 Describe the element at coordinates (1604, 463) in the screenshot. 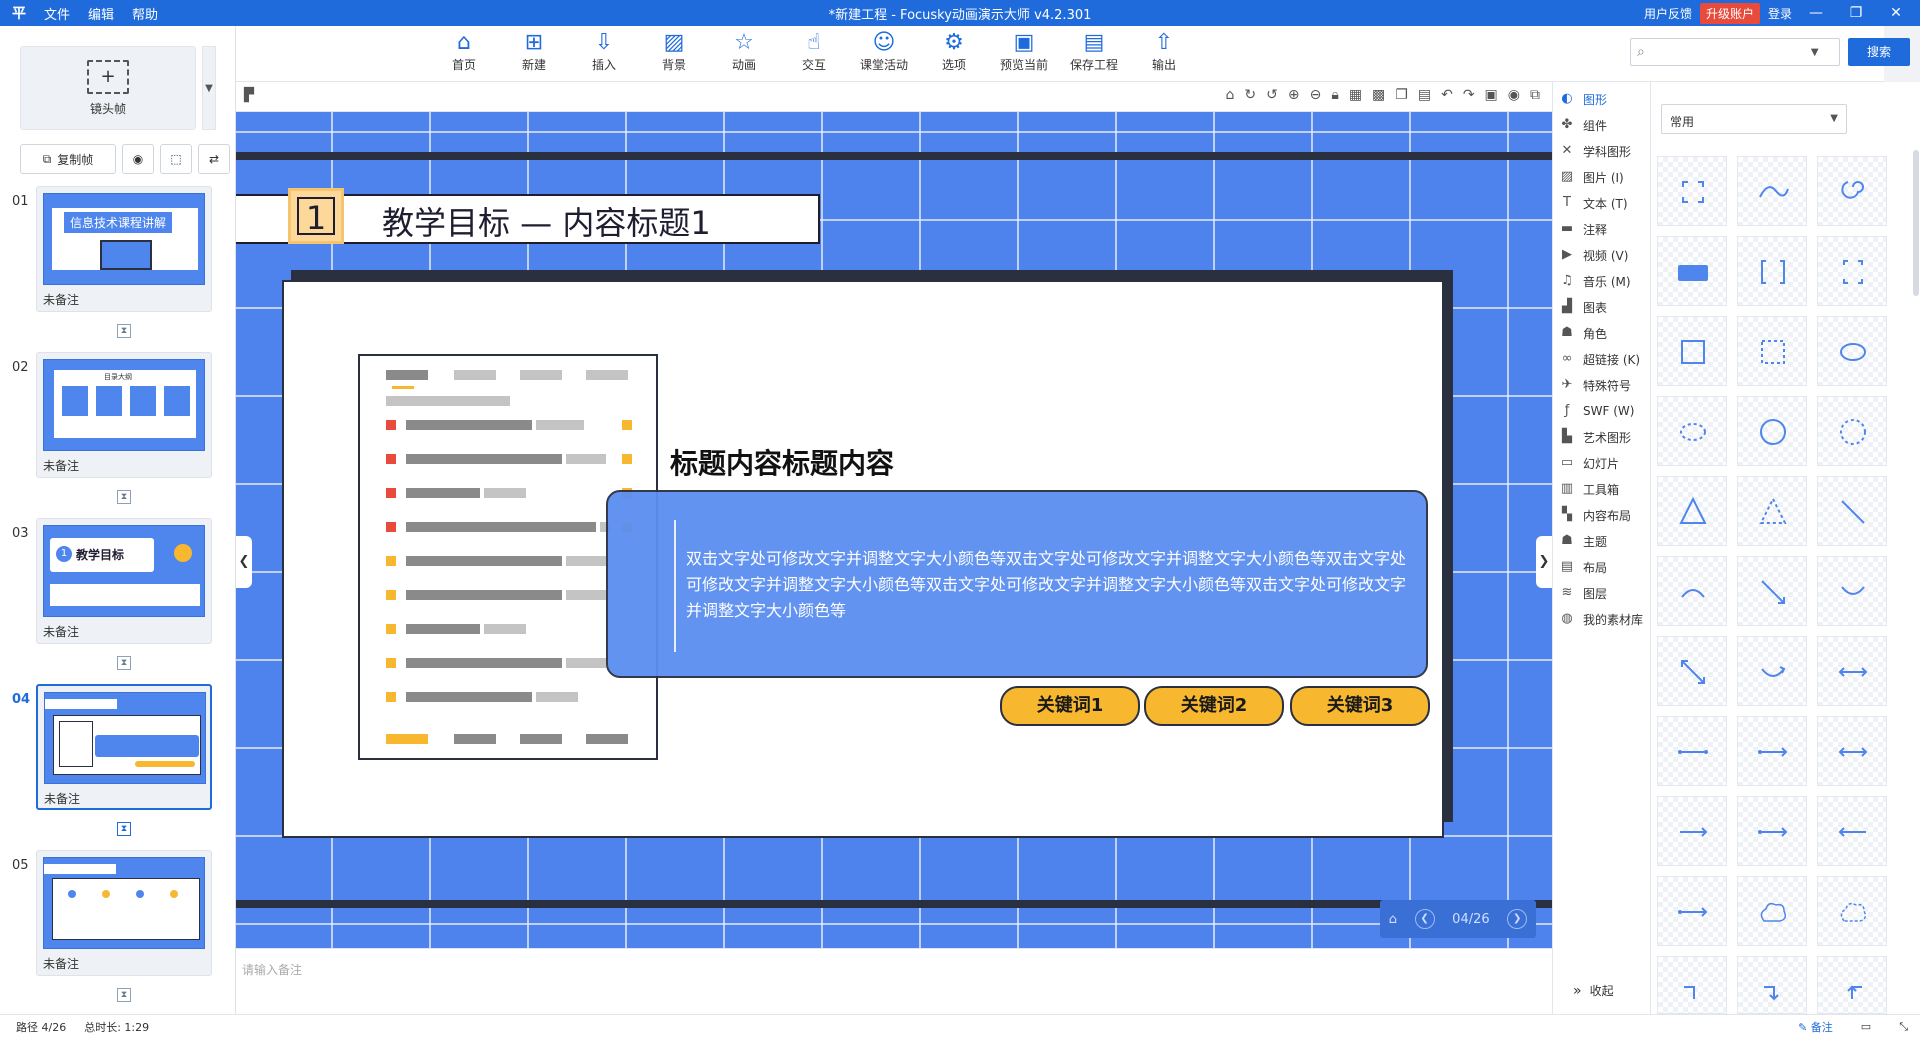

I see `nav-slides: ▭ 幻灯片` at that location.